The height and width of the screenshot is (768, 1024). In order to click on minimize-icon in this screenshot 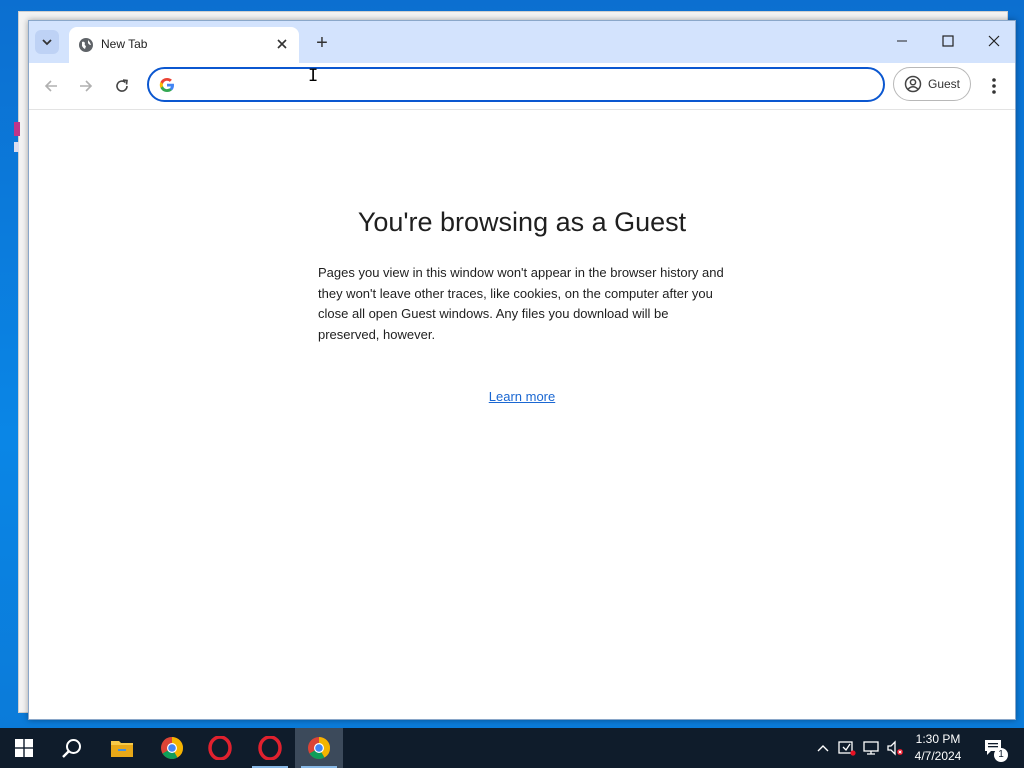, I will do `click(902, 41)`.